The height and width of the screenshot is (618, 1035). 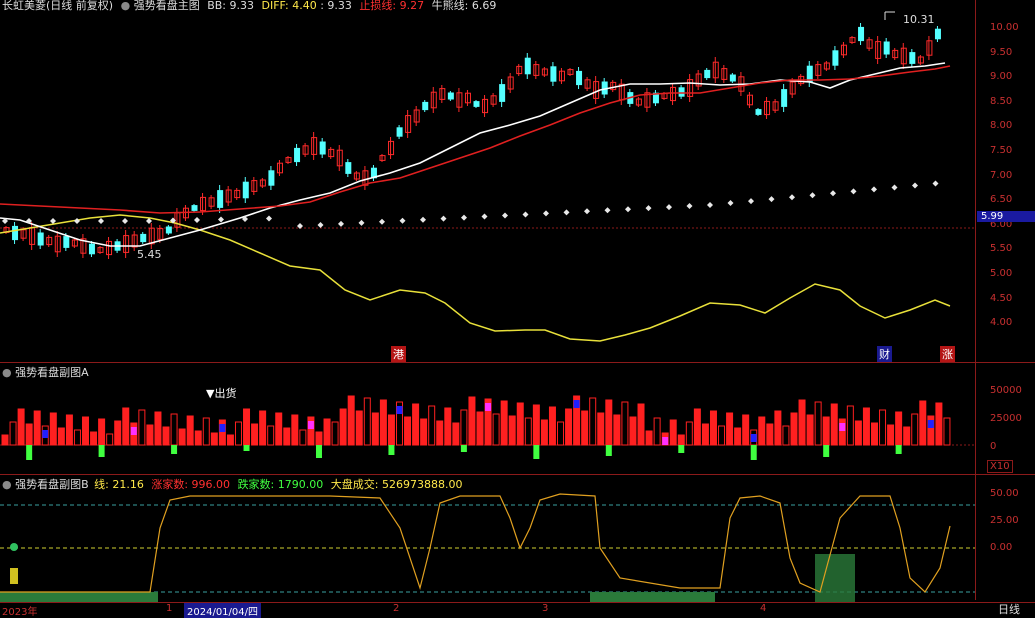 What do you see at coordinates (1001, 249) in the screenshot?
I see `main-y-tick: 5.50` at bounding box center [1001, 249].